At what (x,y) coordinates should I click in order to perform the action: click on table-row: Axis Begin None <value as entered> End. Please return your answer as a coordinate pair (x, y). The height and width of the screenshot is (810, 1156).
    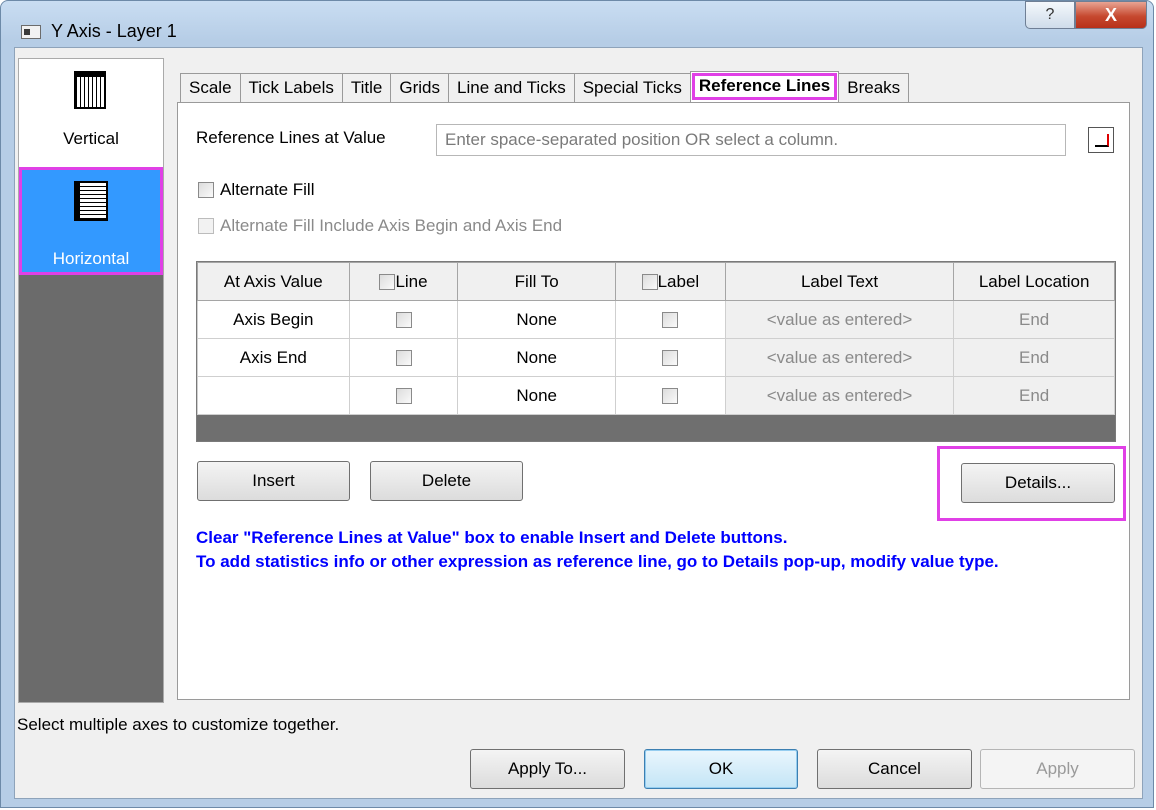
    Looking at the image, I should click on (656, 319).